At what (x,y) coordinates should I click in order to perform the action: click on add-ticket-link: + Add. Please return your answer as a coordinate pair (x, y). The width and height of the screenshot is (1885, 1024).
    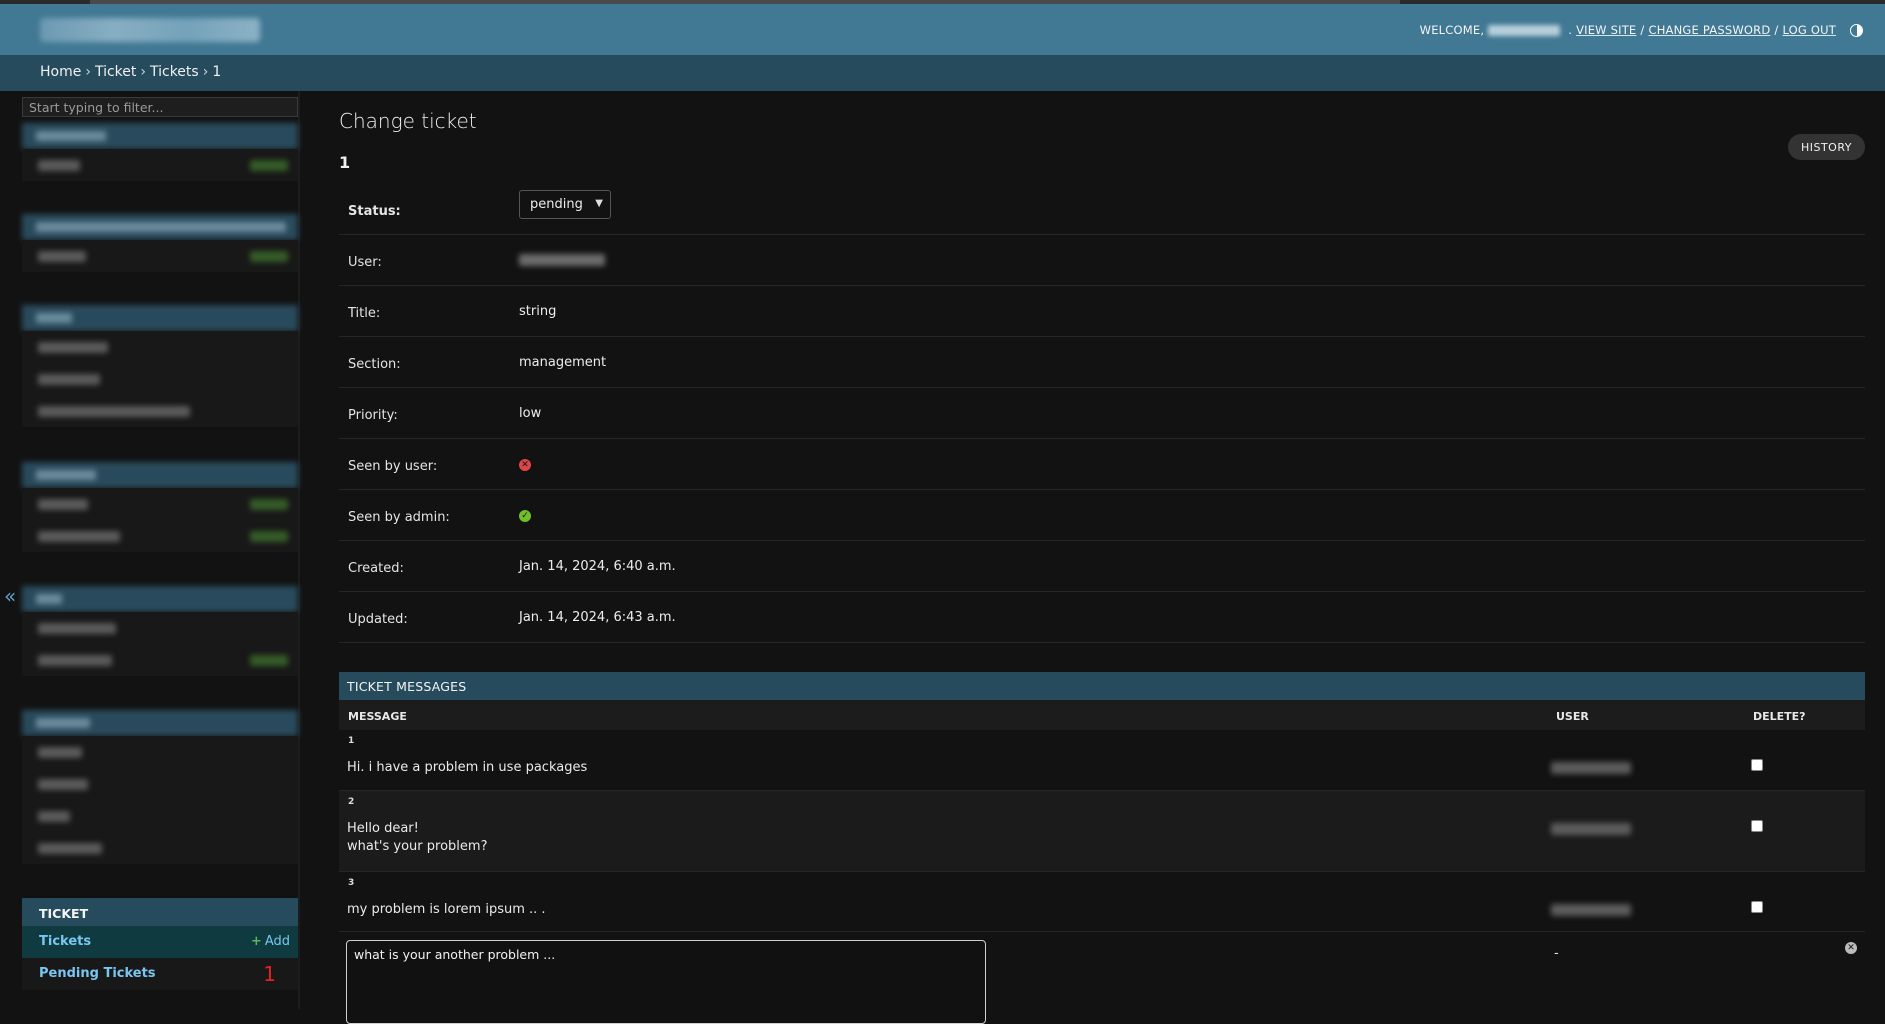
    Looking at the image, I should click on (270, 941).